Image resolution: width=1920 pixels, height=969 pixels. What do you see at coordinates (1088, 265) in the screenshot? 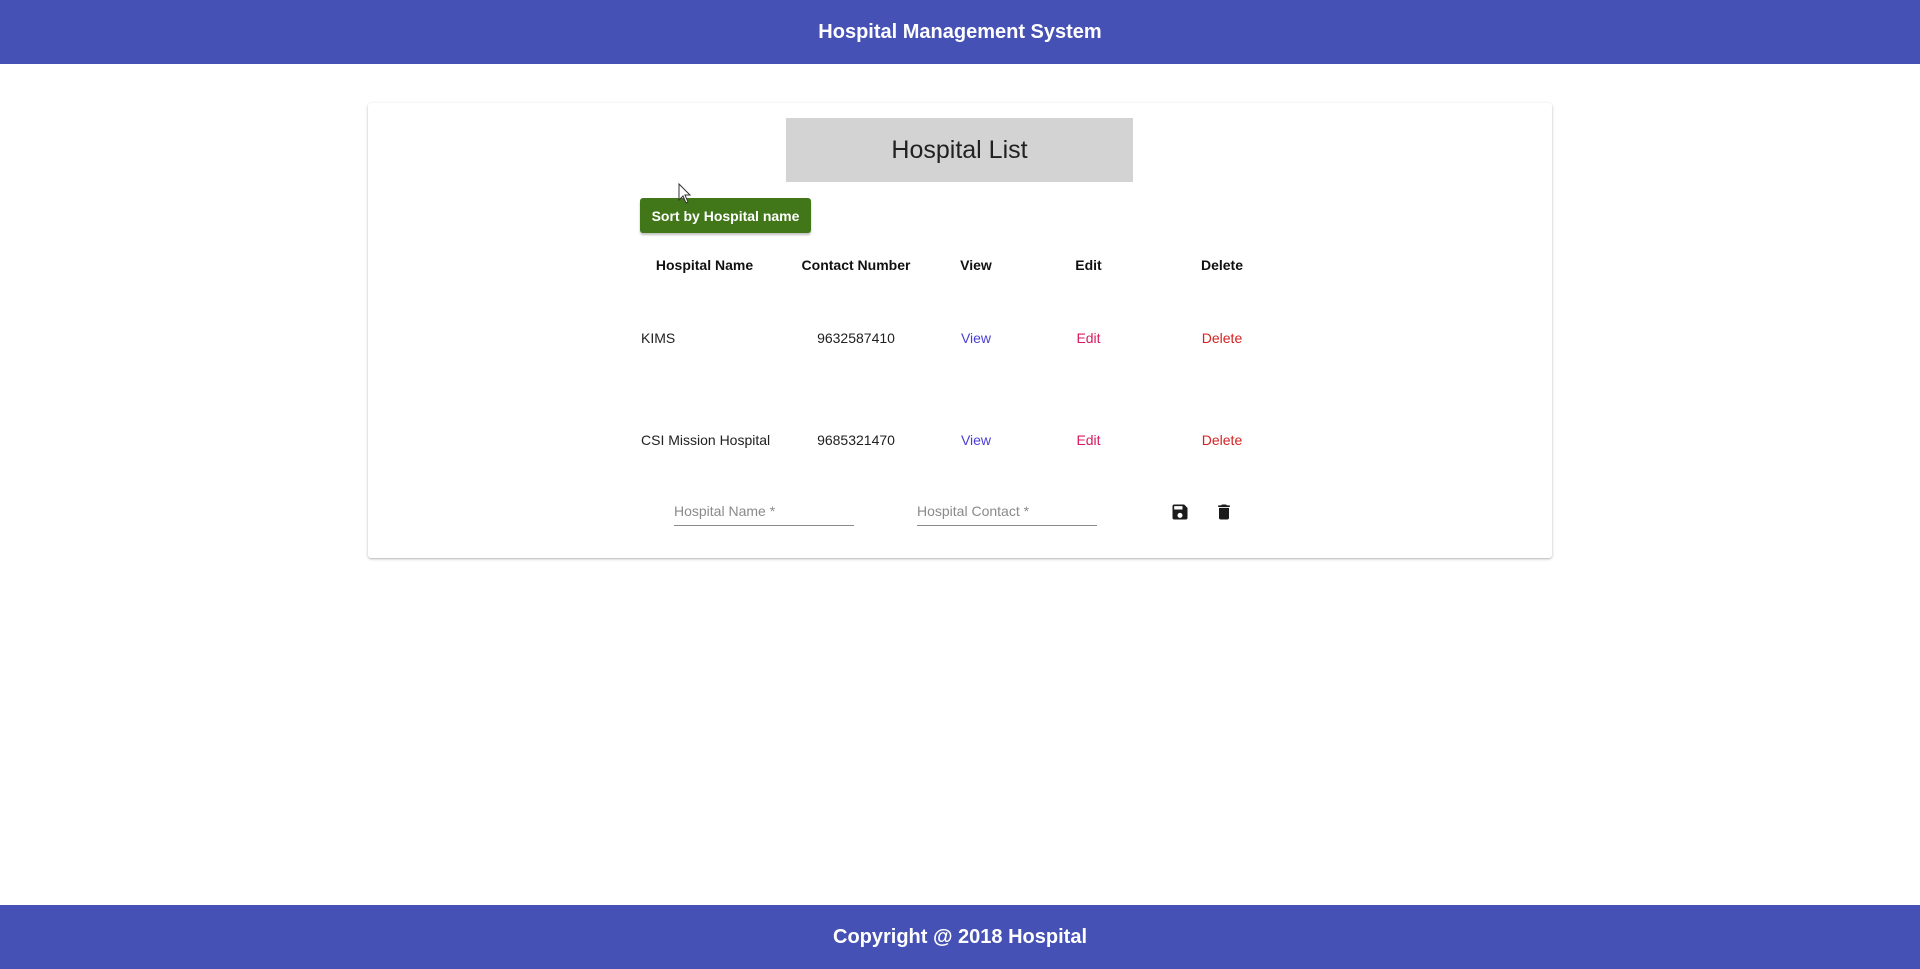
I see `column-header-edit: Edit` at bounding box center [1088, 265].